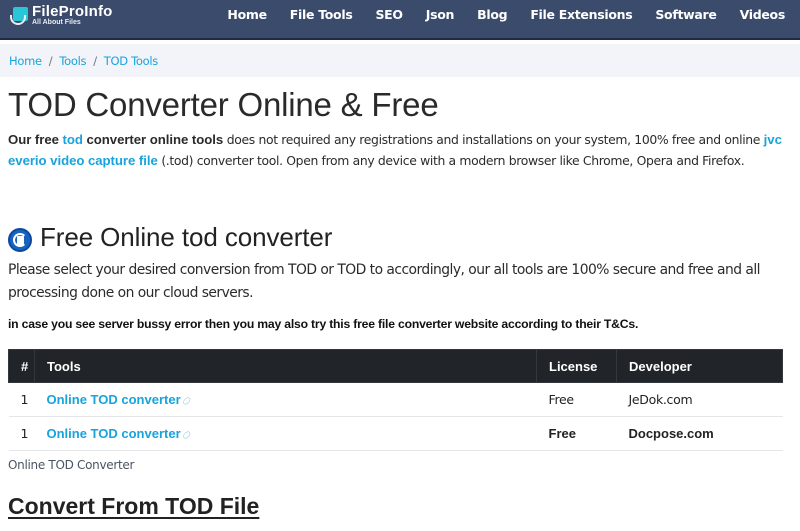 The height and width of the screenshot is (531, 800). I want to click on logo-name: FileProInfo, so click(72, 11).